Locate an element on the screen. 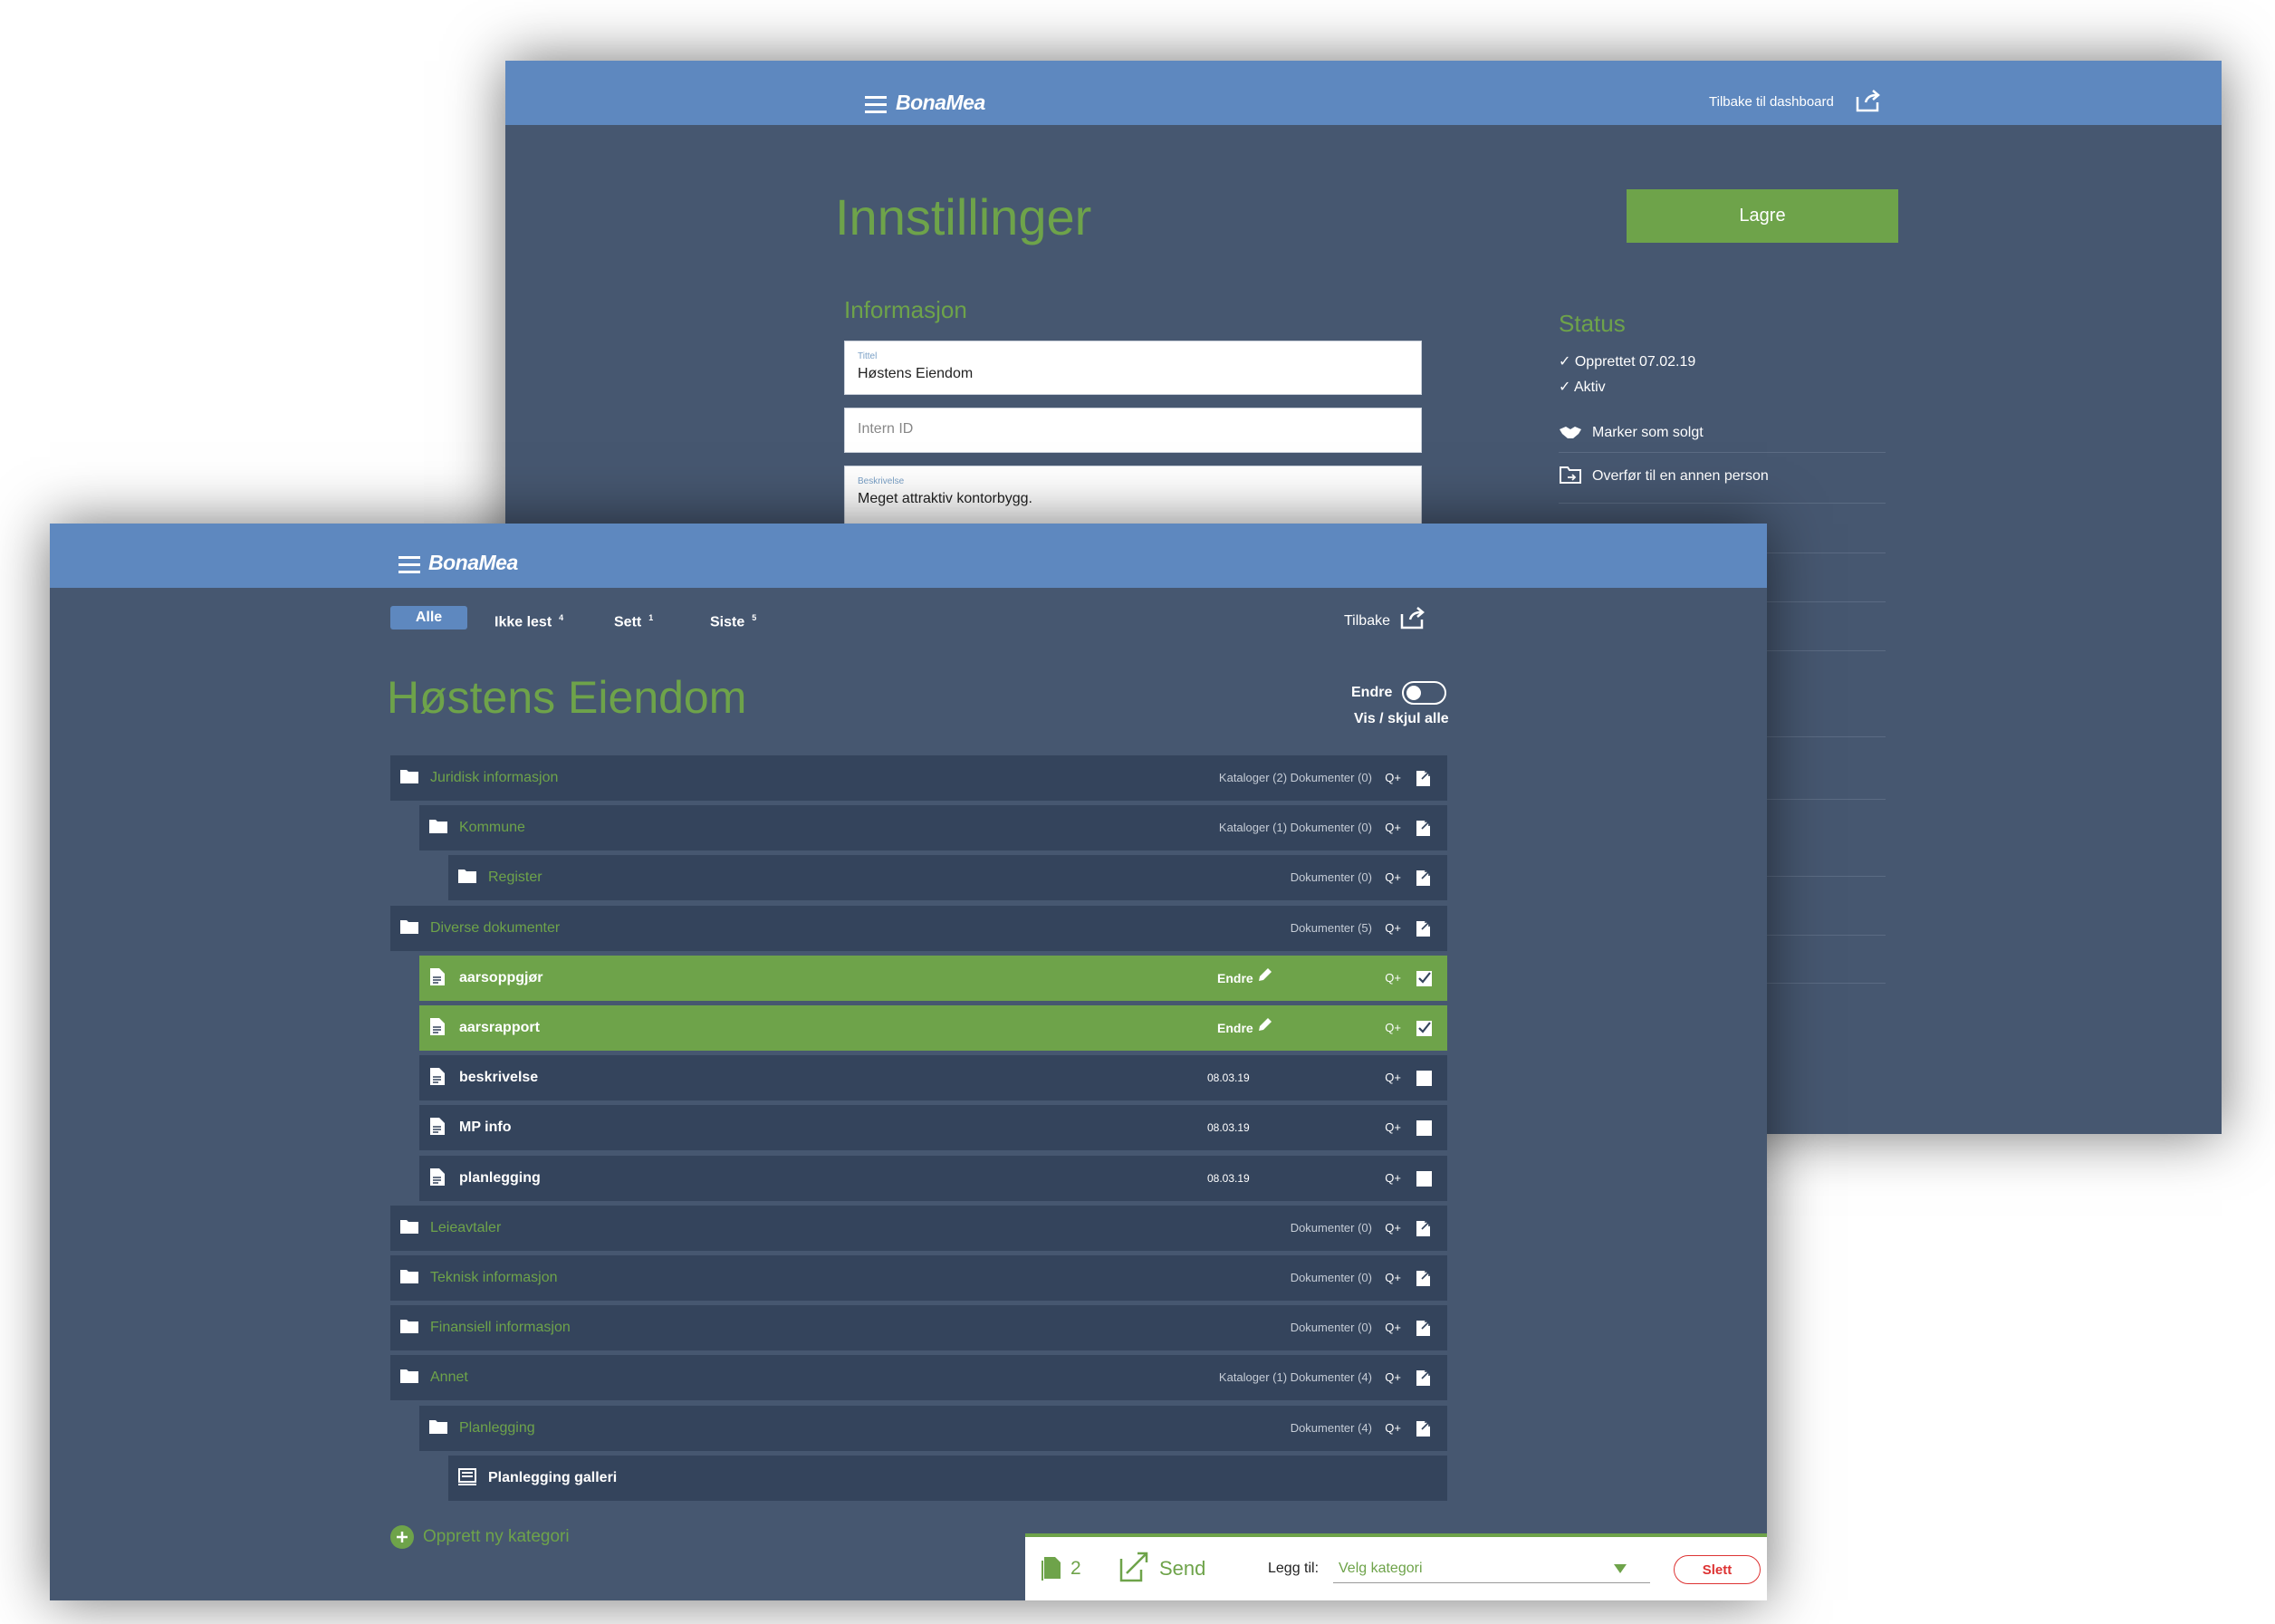 This screenshot has width=2275, height=1624. page-title: Høstens Eiendom is located at coordinates (567, 697).